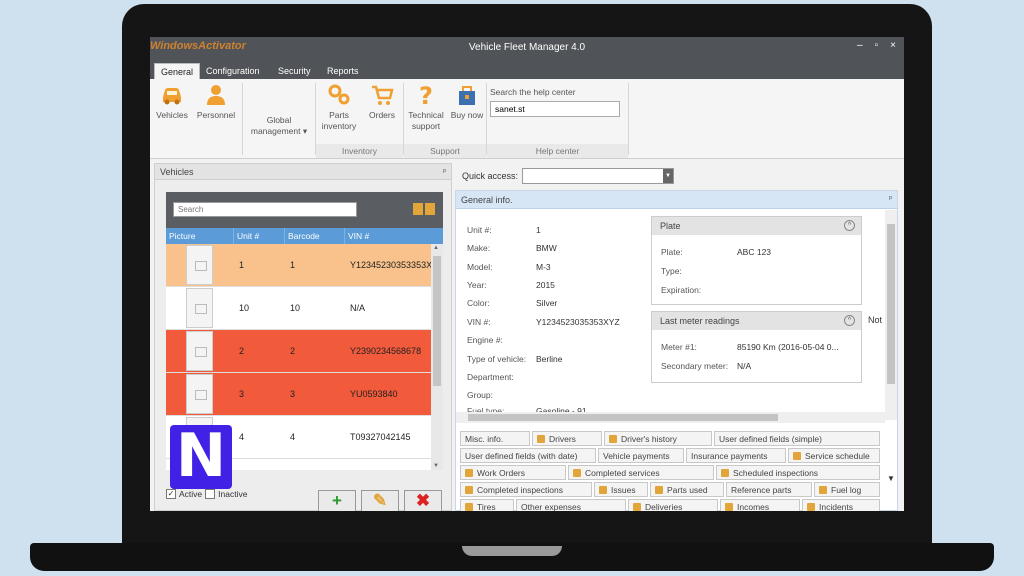  I want to click on subtab-service-schedule: Service schedule, so click(834, 455).